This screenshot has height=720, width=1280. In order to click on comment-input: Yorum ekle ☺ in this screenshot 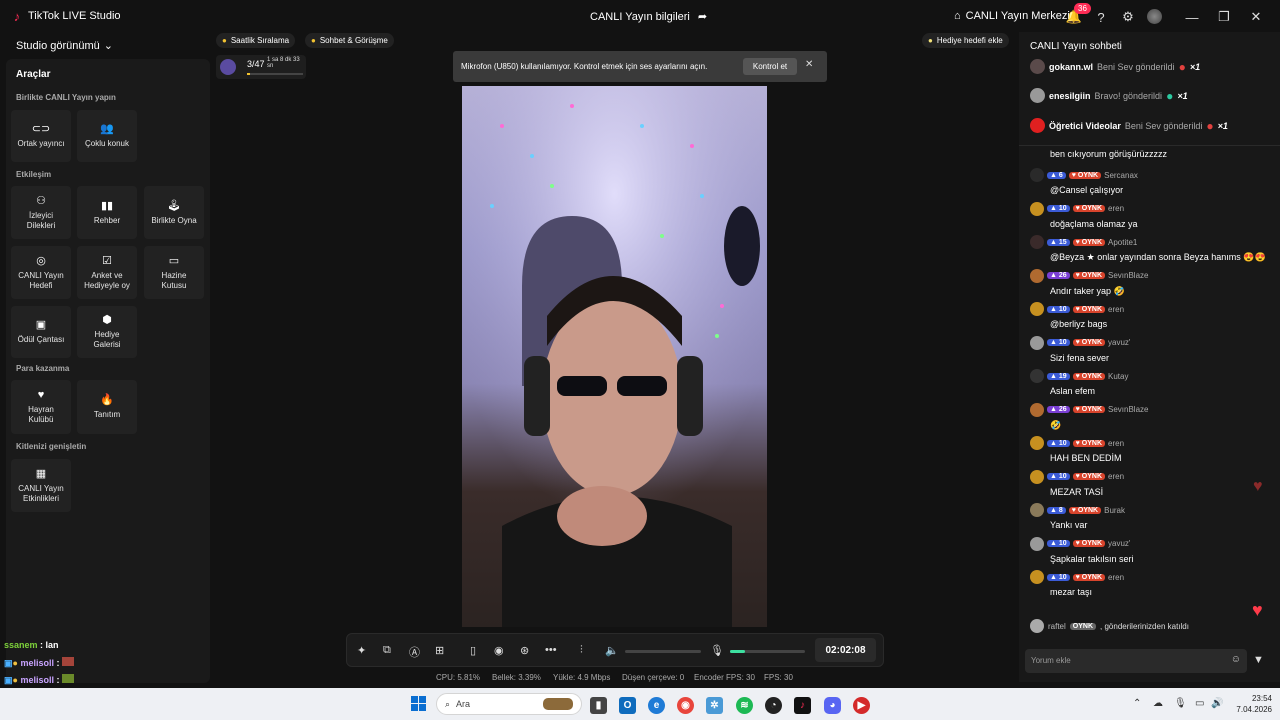, I will do `click(1136, 661)`.